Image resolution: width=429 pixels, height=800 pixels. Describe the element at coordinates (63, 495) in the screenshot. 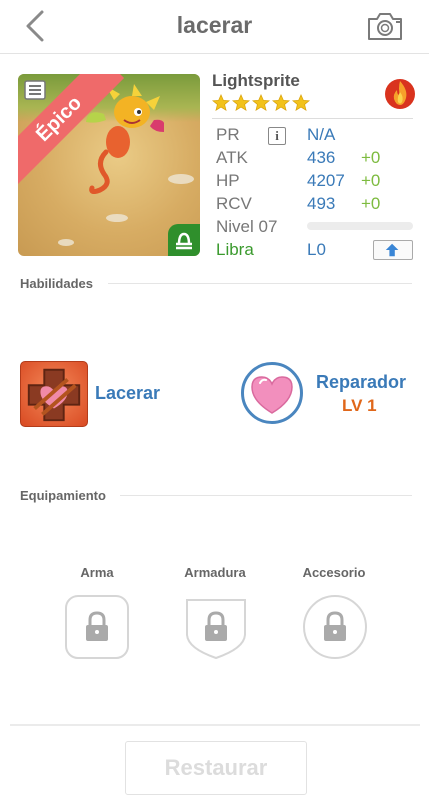

I see `equipment-section-title: Equipamiento` at that location.